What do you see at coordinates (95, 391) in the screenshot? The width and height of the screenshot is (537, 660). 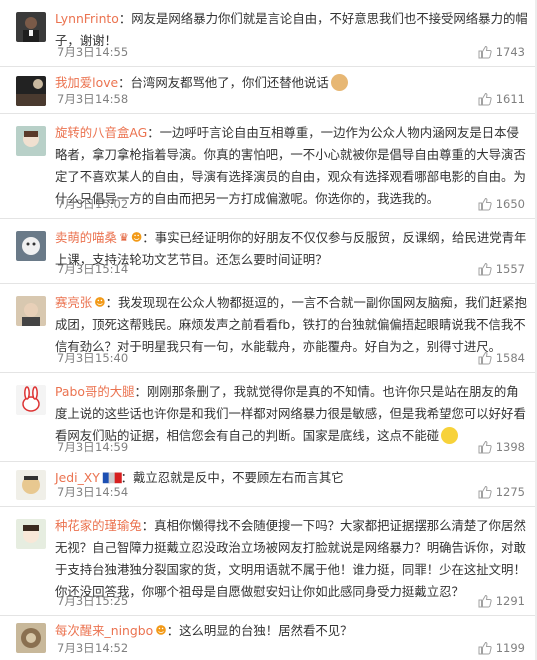 I see `username-link: Pabo哥的大腿` at bounding box center [95, 391].